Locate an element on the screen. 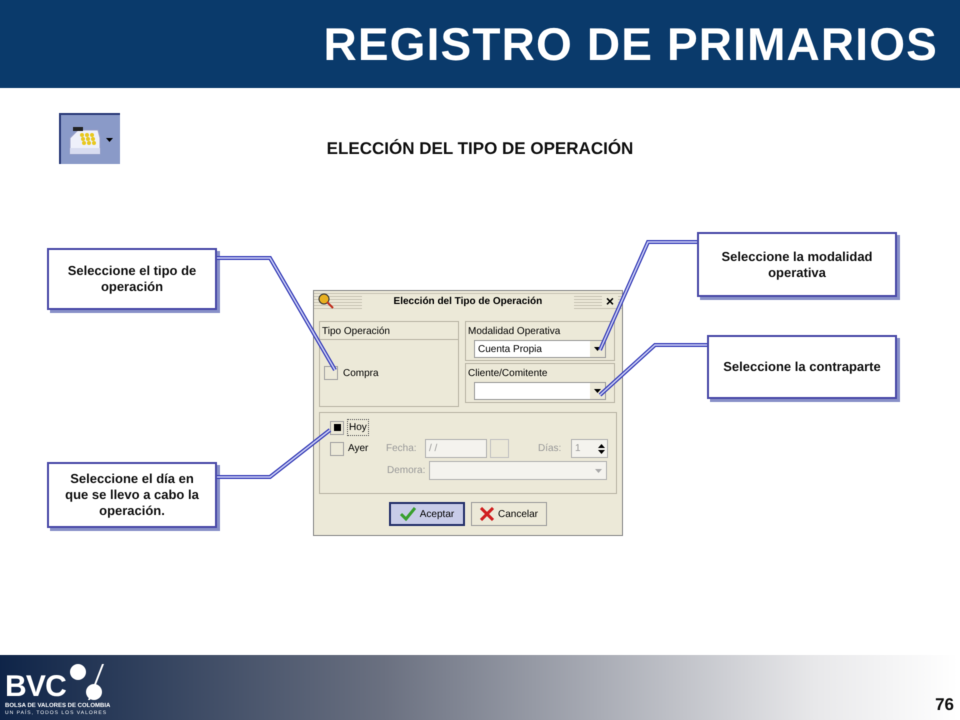 The height and width of the screenshot is (720, 960). radio-label: Ayer is located at coordinates (358, 449).